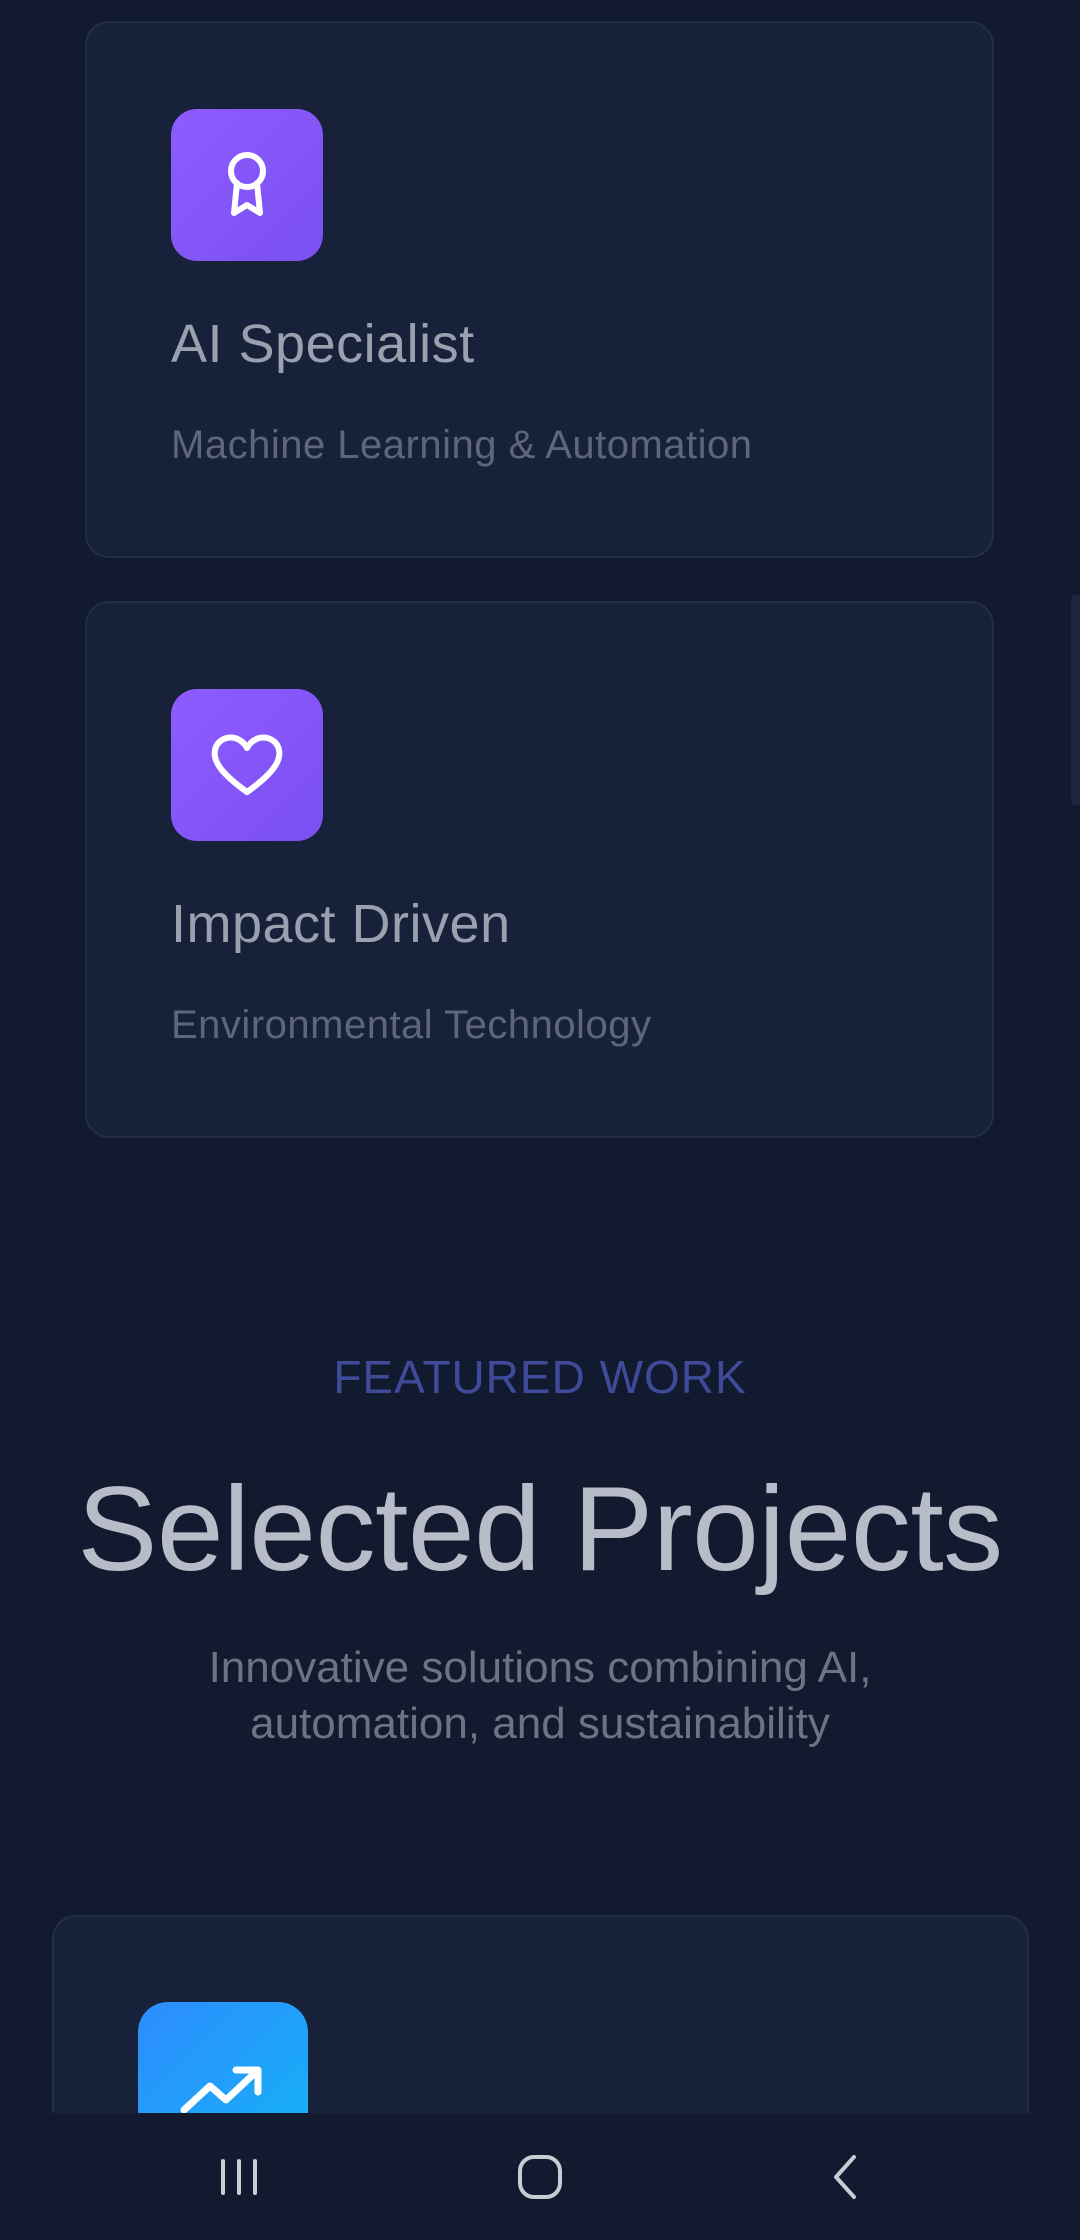 This screenshot has width=1080, height=2240. I want to click on heart-icon, so click(247, 764).